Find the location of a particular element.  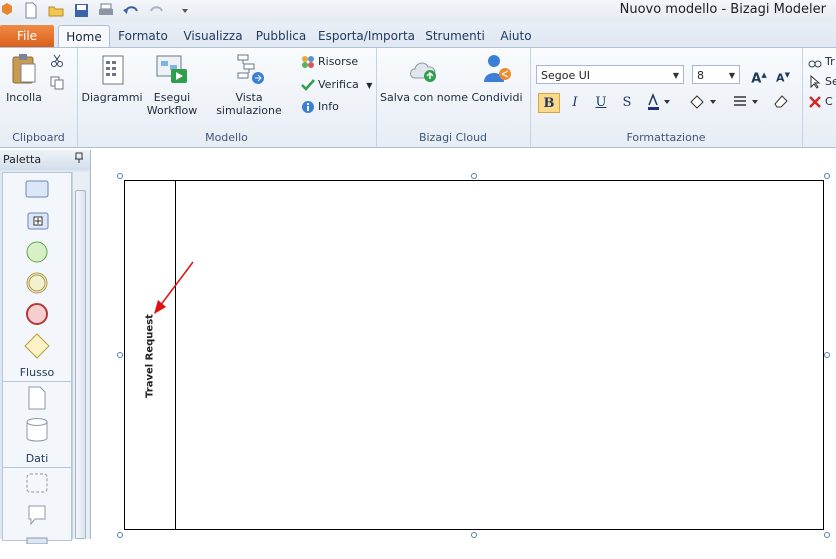

font-color-icon is located at coordinates (659, 101).